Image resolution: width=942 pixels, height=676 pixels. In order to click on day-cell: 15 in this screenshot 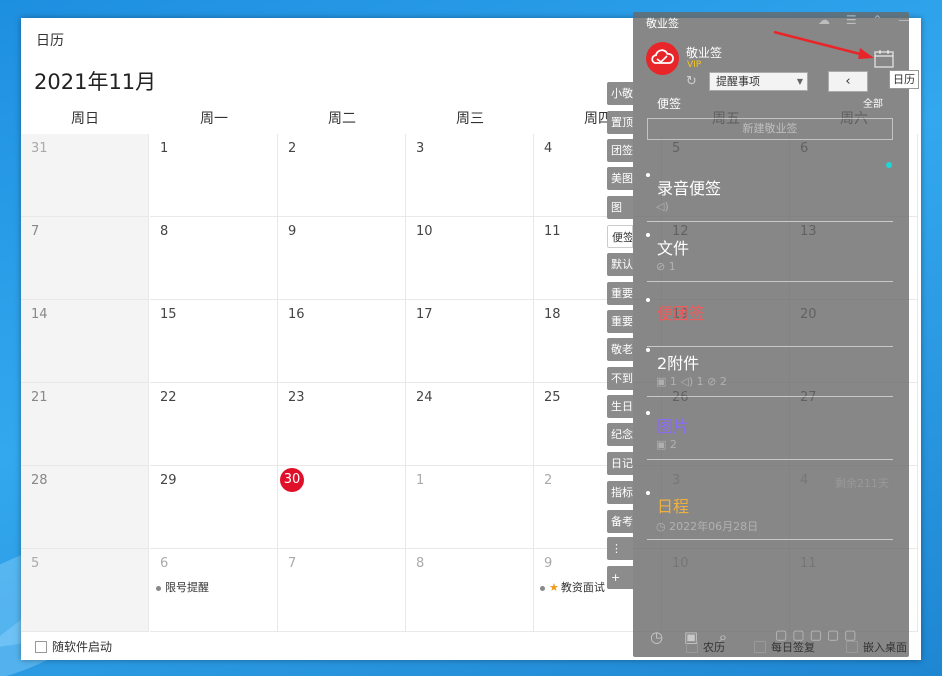, I will do `click(214, 341)`.